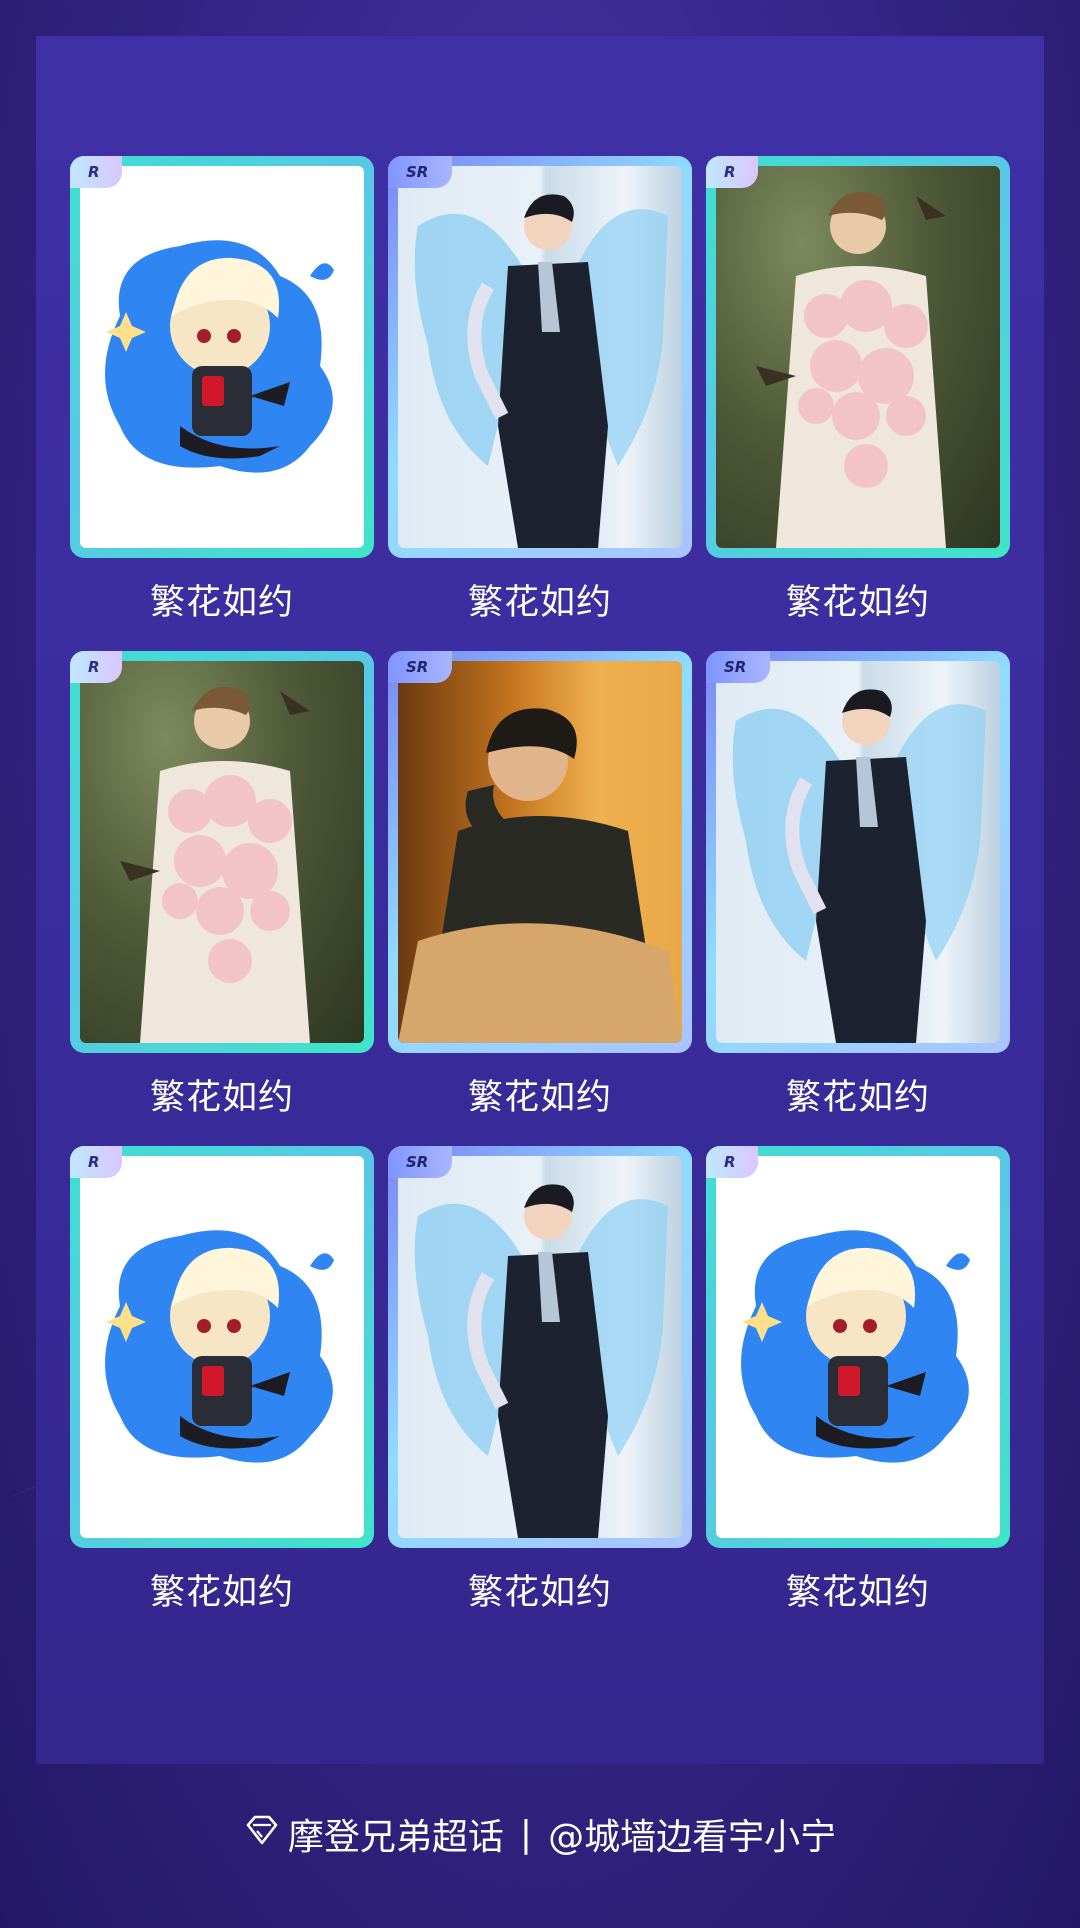 The image size is (1080, 1928). I want to click on diamond-icon, so click(262, 1834).